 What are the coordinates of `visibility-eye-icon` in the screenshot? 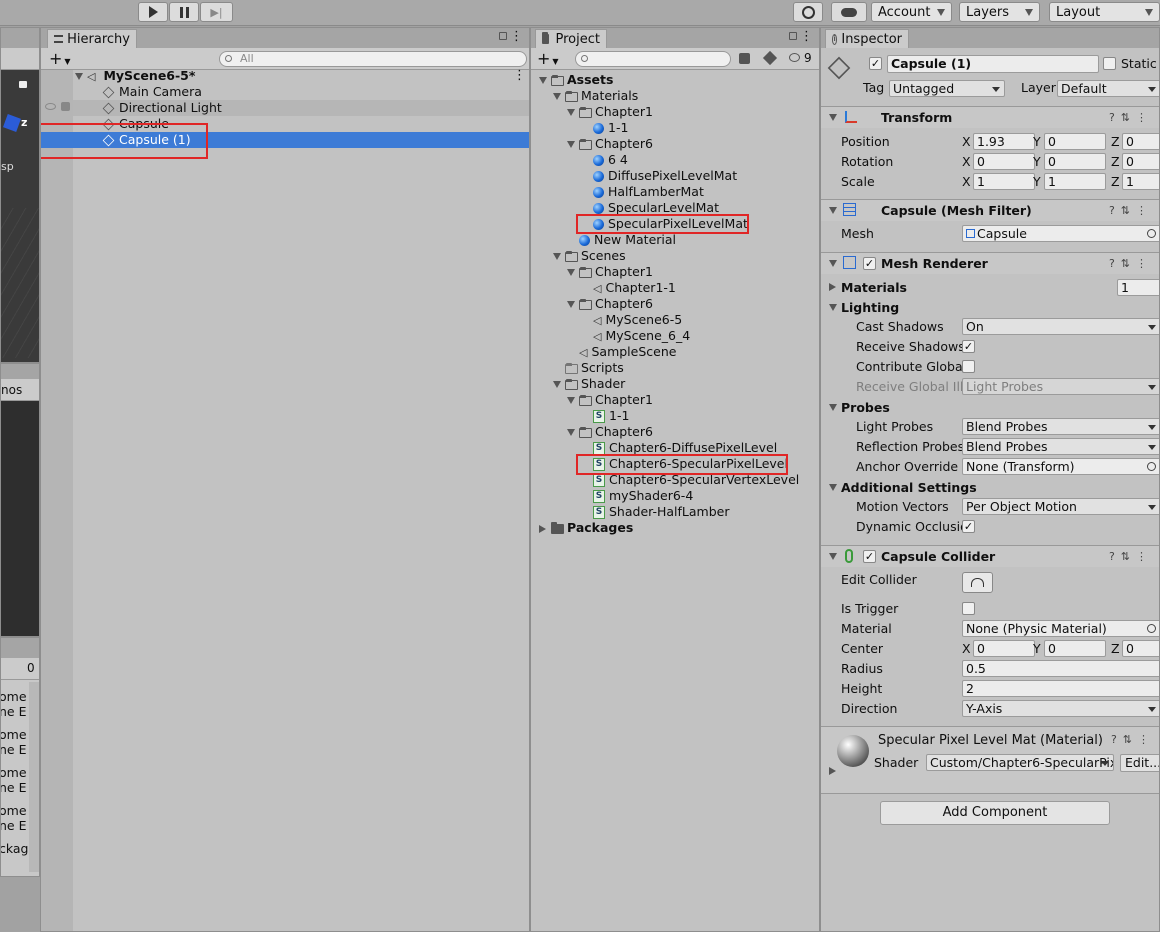 It's located at (50, 106).